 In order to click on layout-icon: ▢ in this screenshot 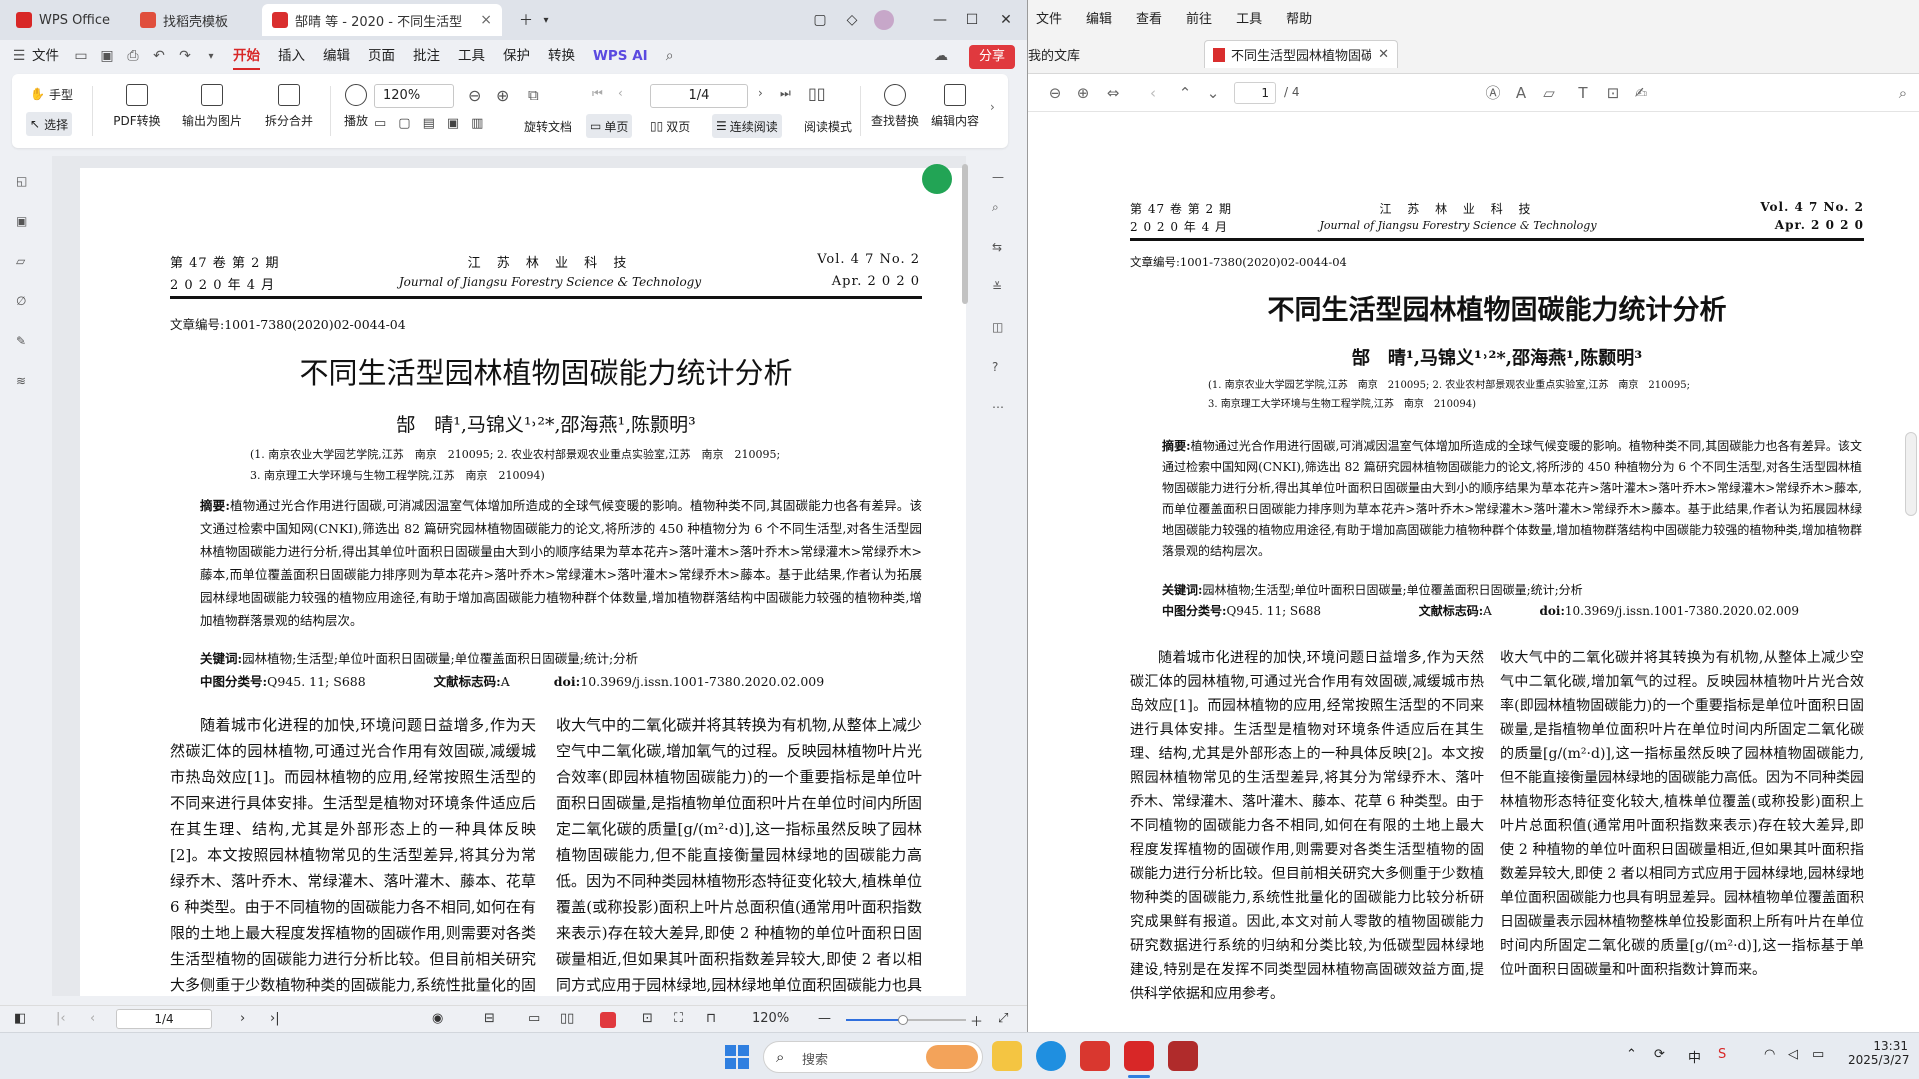, I will do `click(820, 20)`.